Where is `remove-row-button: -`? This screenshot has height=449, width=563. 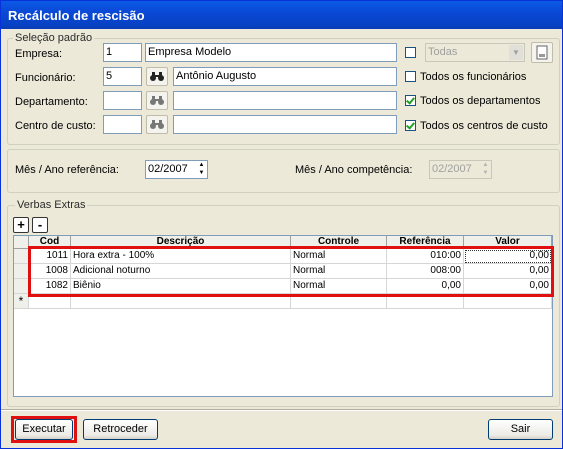
remove-row-button: - is located at coordinates (40, 225).